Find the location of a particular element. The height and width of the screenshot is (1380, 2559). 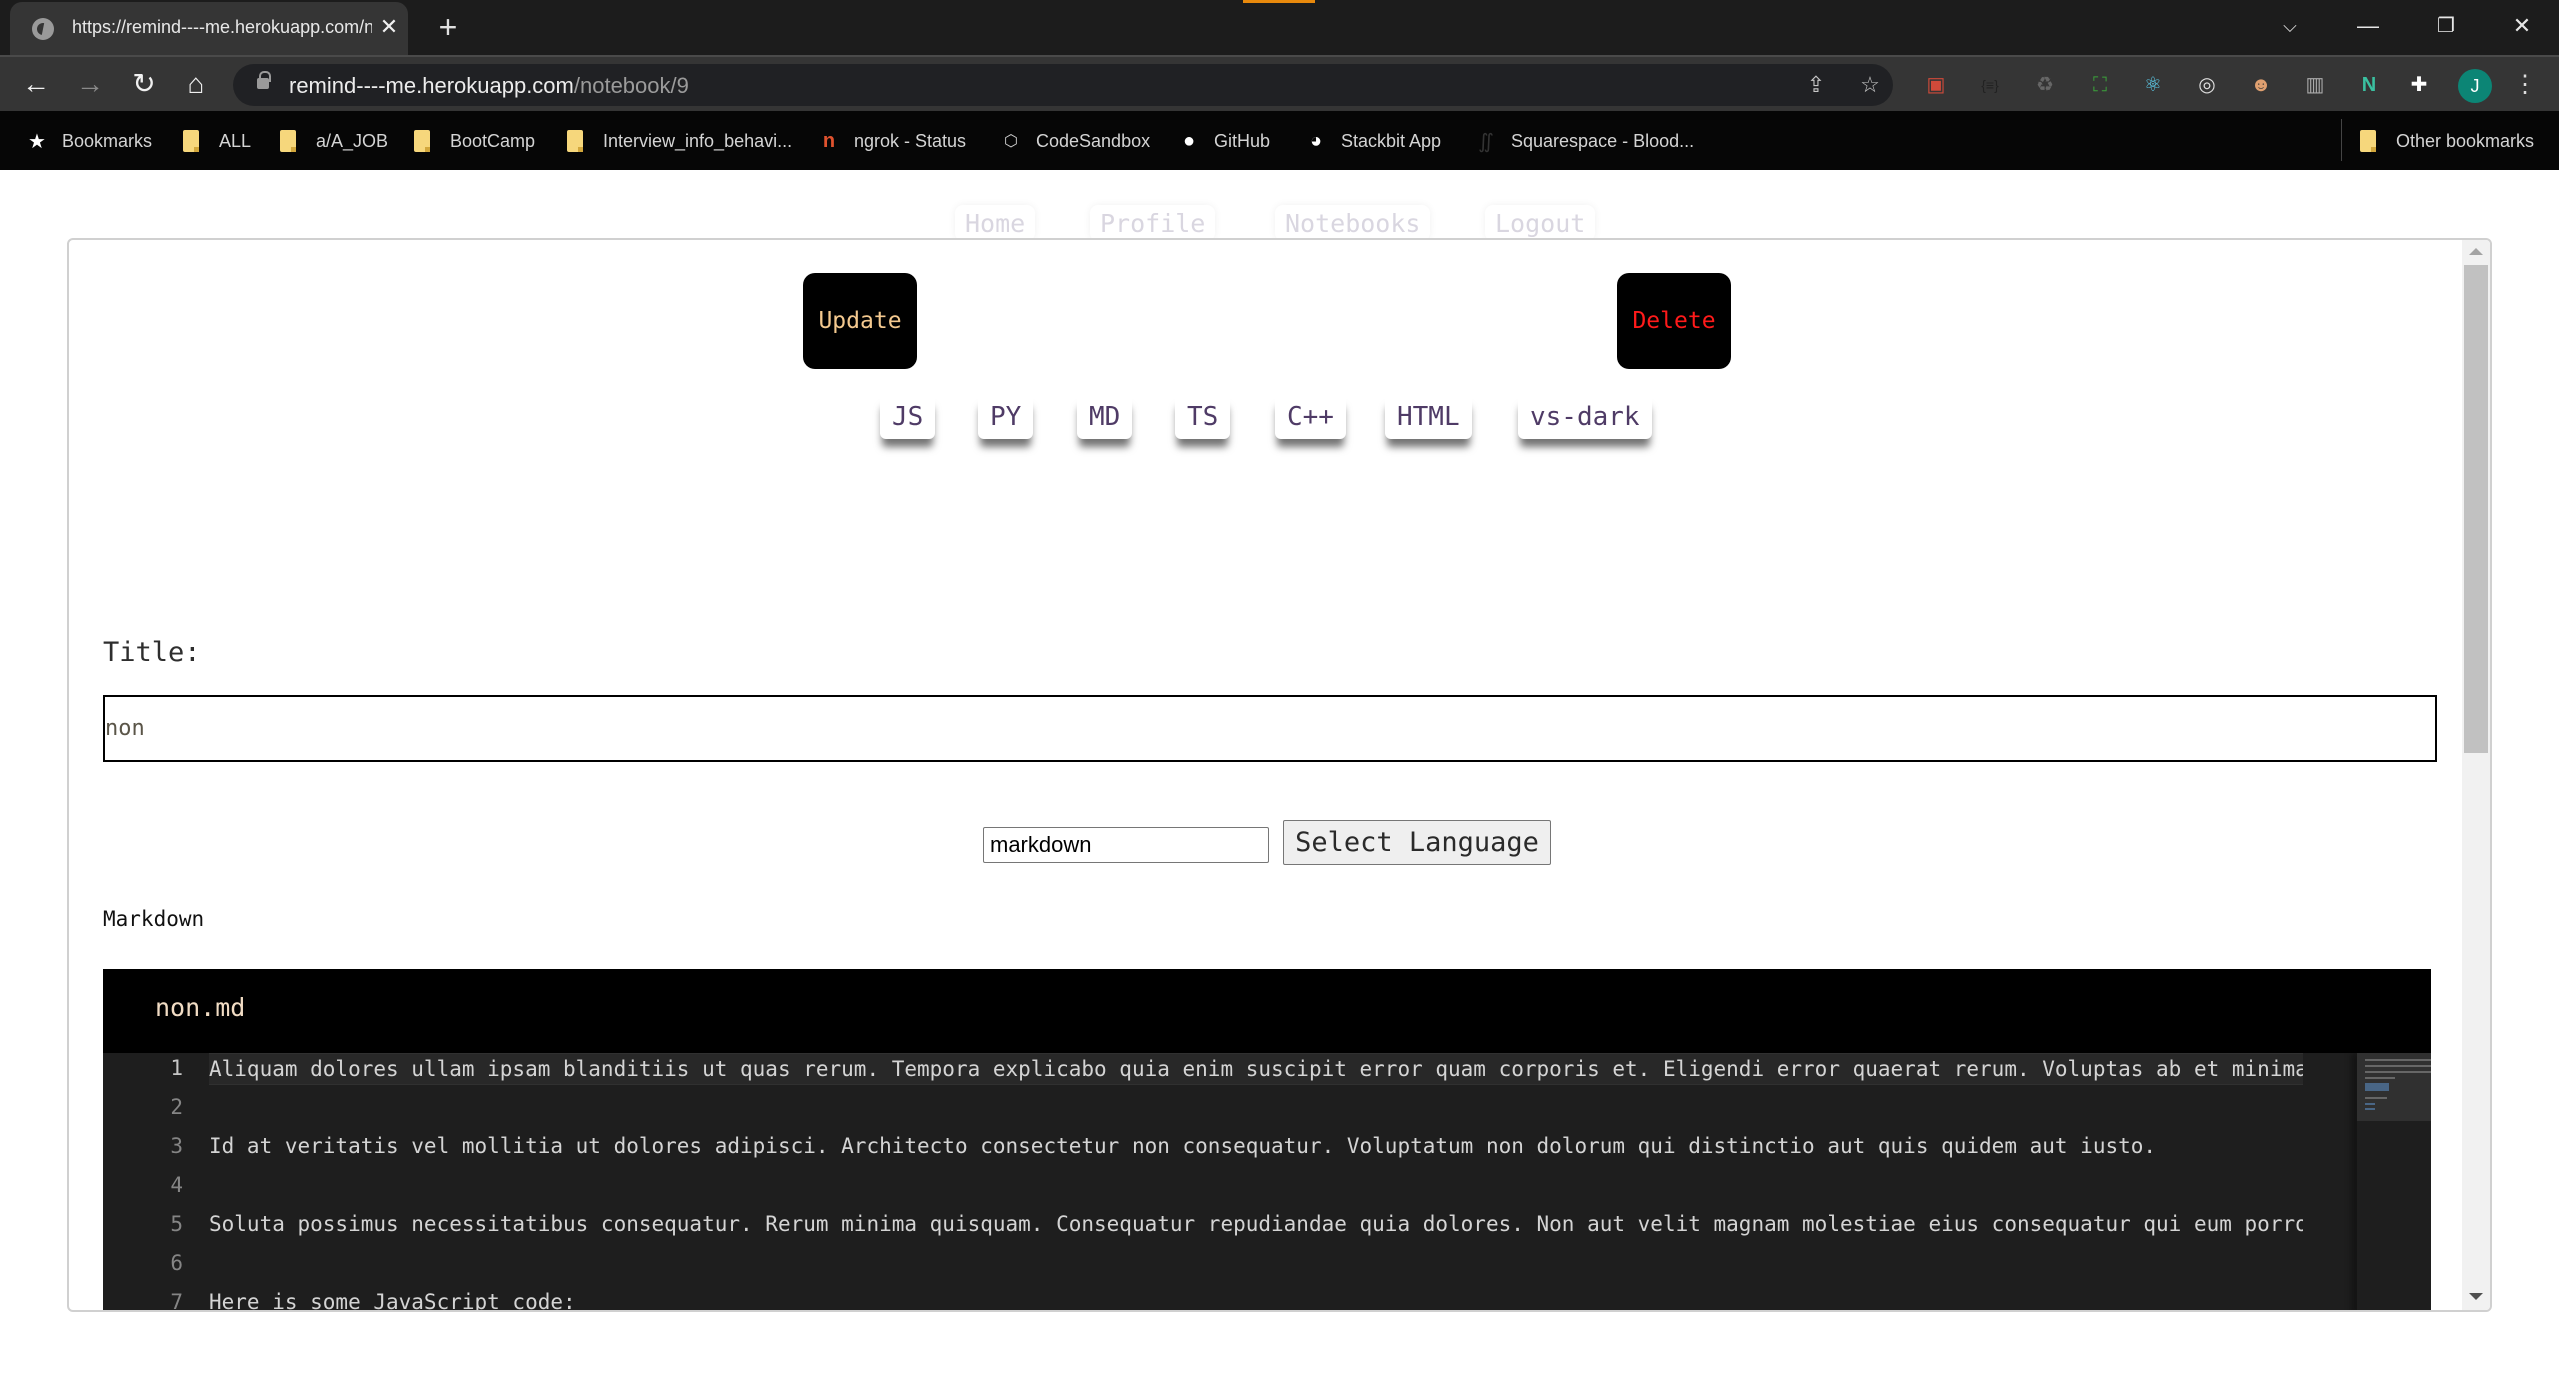

bookmark-label: Other bookmarks is located at coordinates (2465, 140).